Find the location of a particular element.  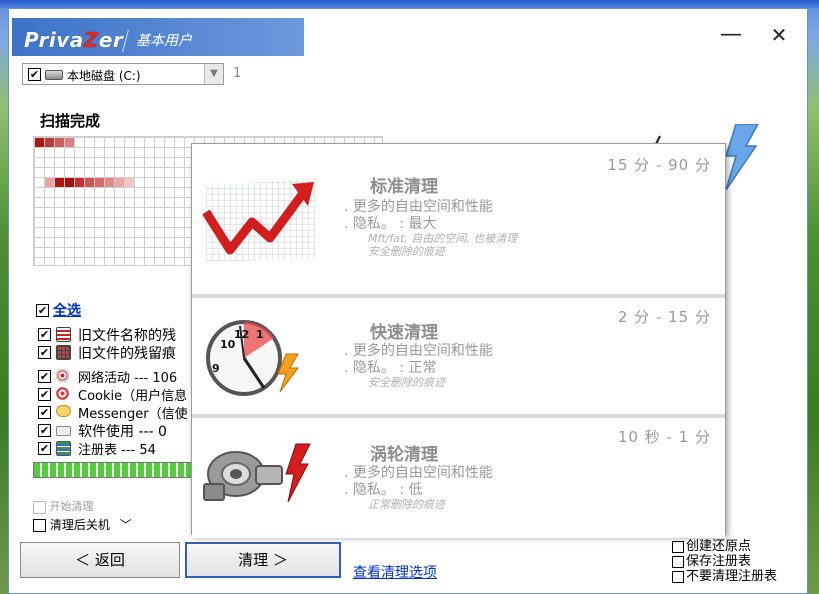

list-item: ✔ 注册表 --- 54 is located at coordinates (118, 448).